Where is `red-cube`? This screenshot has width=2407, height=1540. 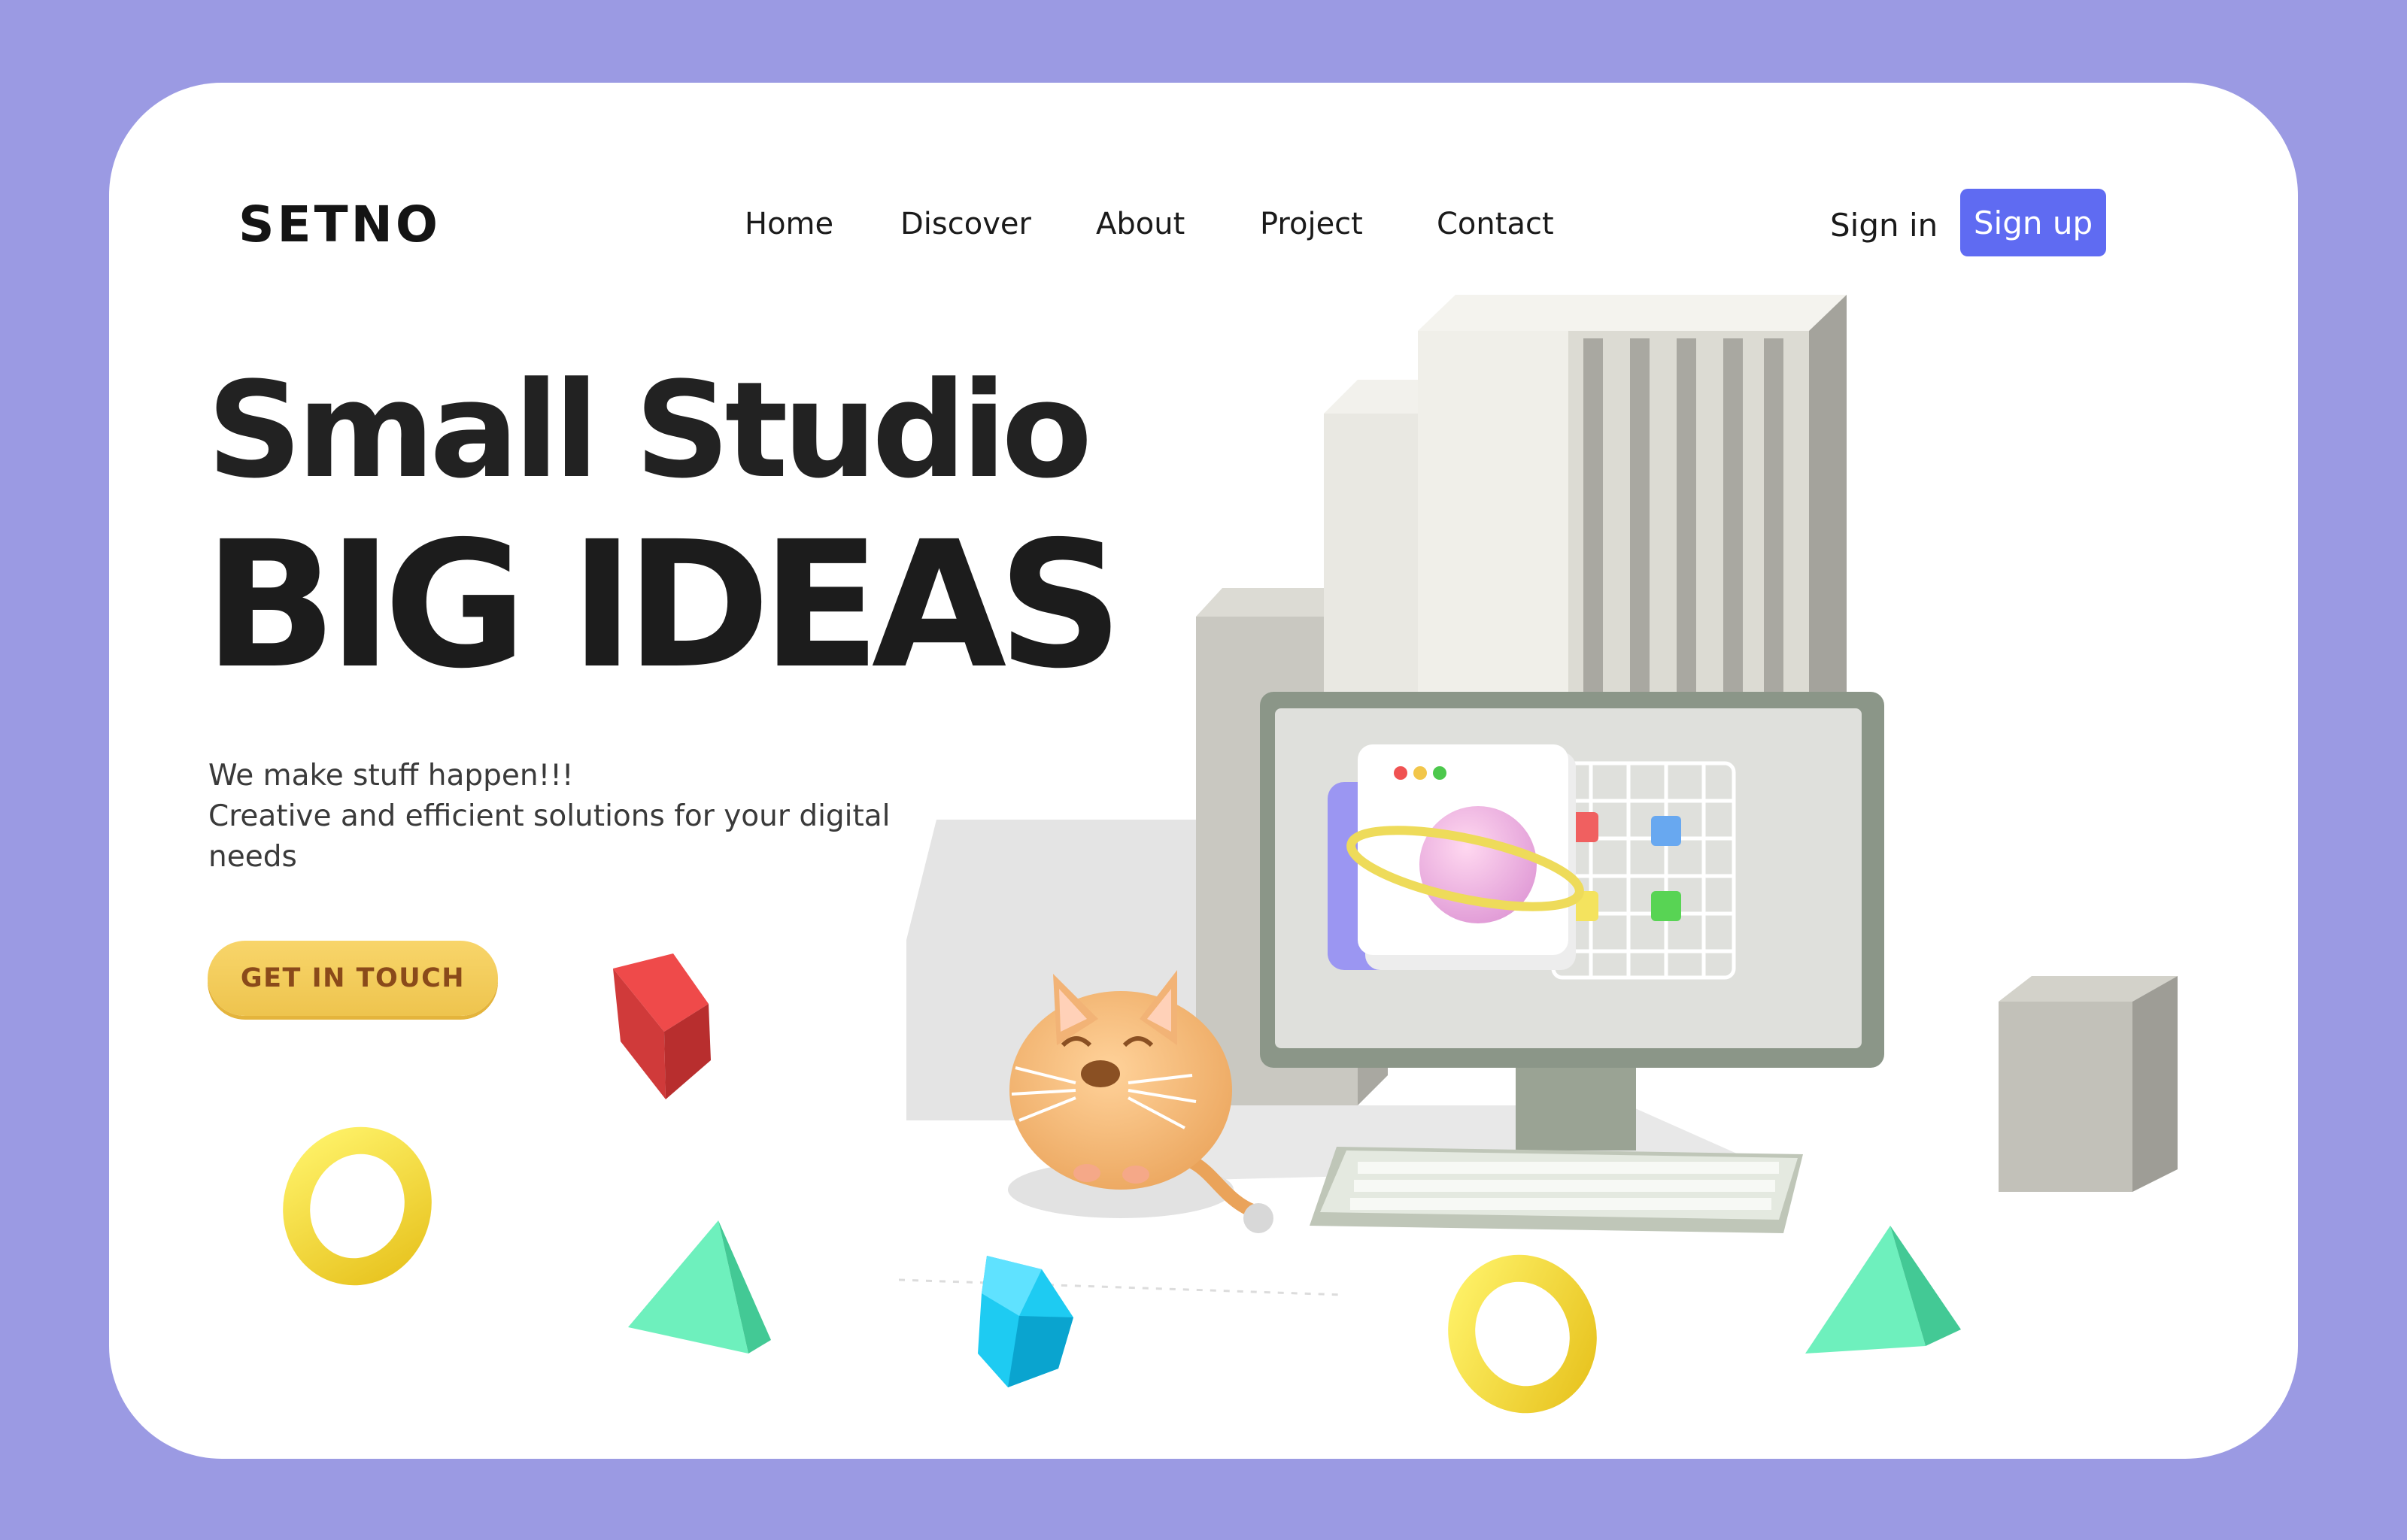
red-cube is located at coordinates (662, 1026).